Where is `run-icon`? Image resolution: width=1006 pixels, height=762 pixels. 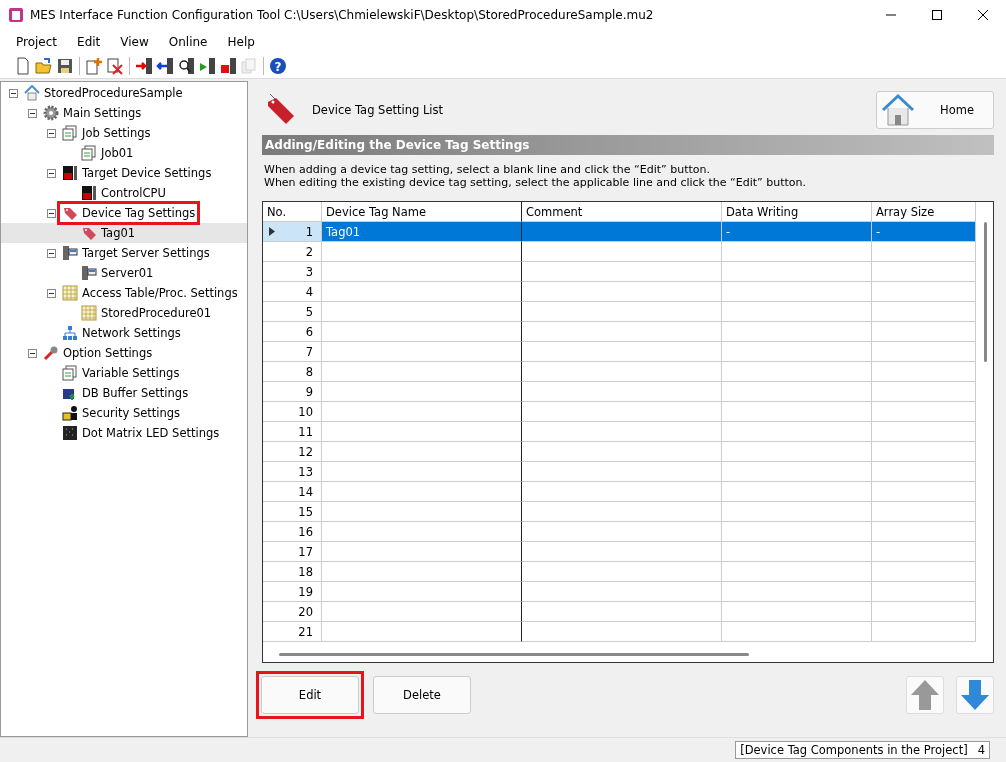
run-icon is located at coordinates (207, 66).